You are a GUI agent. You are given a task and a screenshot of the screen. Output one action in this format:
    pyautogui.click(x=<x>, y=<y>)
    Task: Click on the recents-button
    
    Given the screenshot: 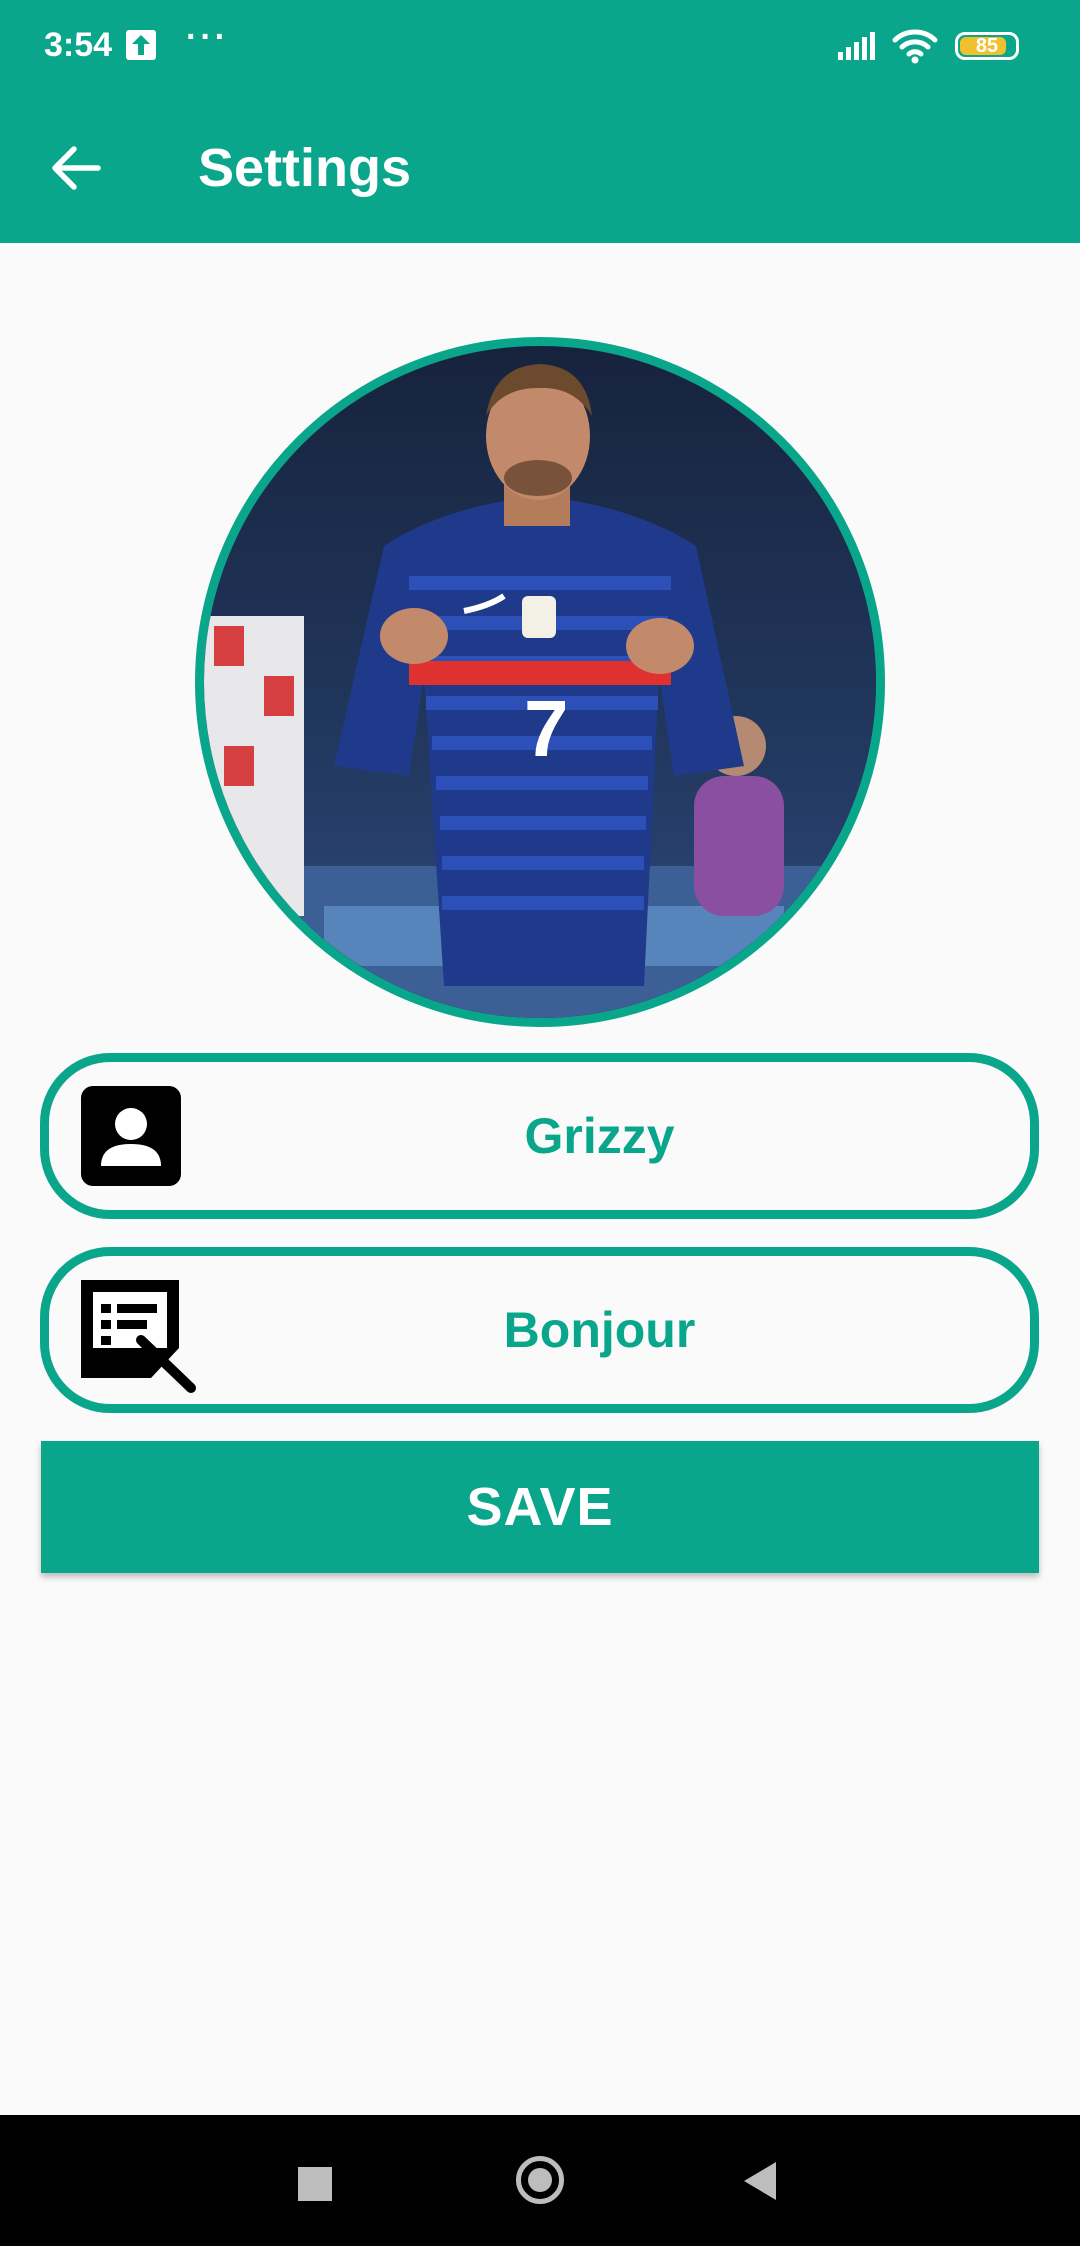 What is the action you would take?
    pyautogui.click(x=315, y=2184)
    